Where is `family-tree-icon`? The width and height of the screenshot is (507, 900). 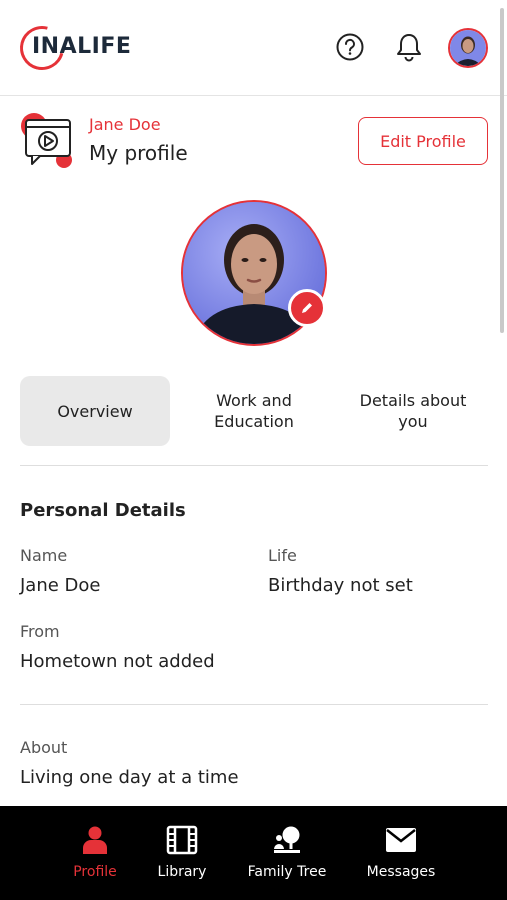
family-tree-icon is located at coordinates (287, 840).